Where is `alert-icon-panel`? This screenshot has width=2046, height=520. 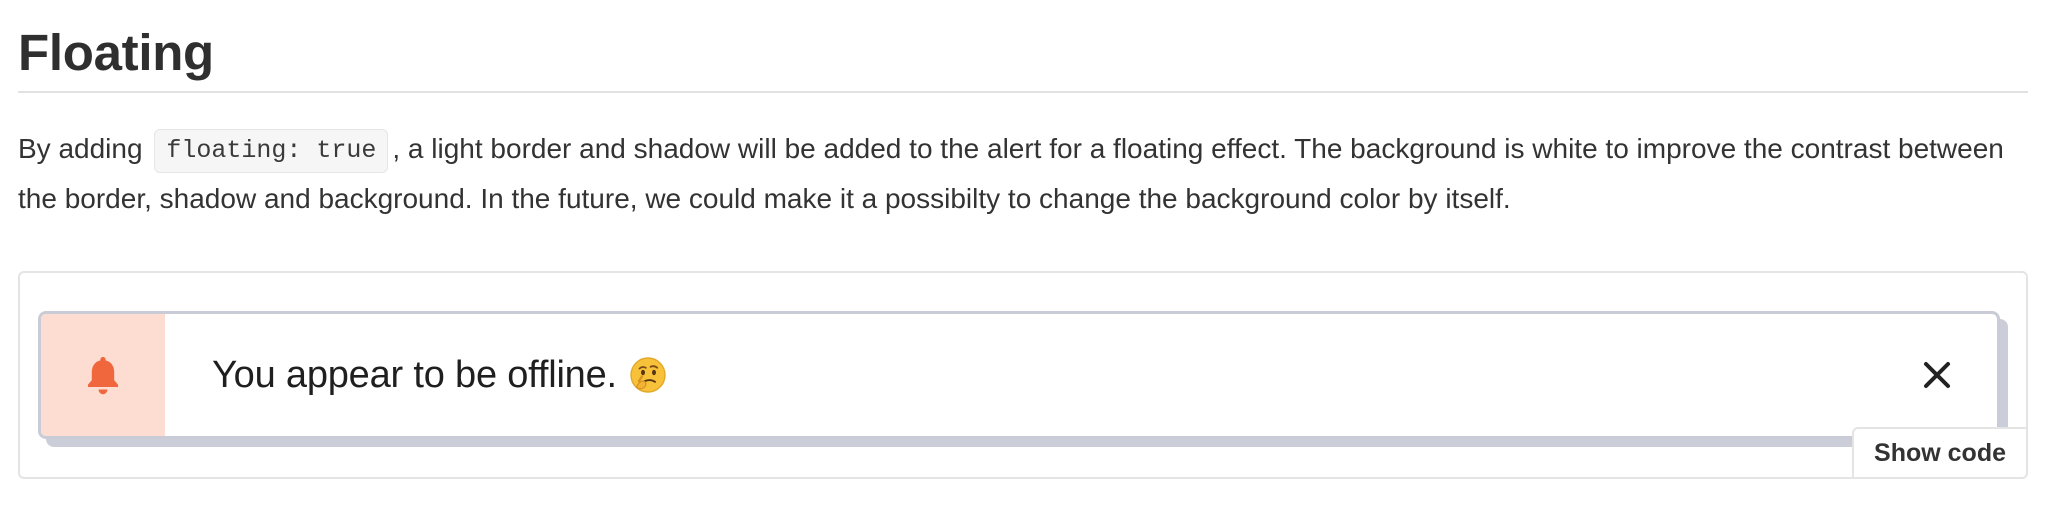 alert-icon-panel is located at coordinates (103, 375).